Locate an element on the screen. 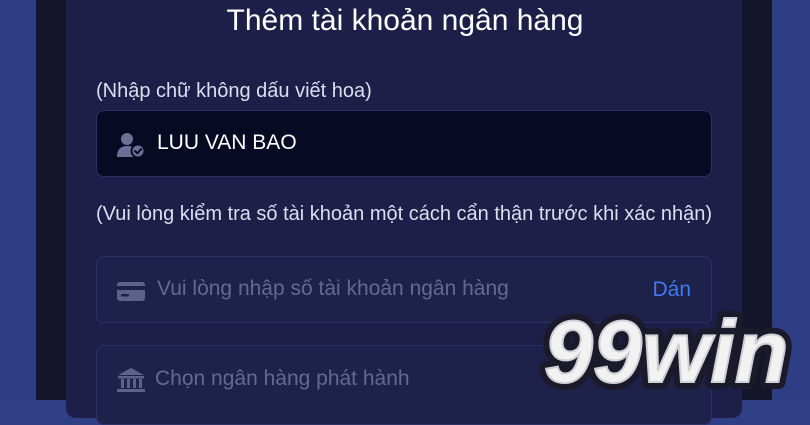 The height and width of the screenshot is (425, 810). credit-card-icon is located at coordinates (131, 291).